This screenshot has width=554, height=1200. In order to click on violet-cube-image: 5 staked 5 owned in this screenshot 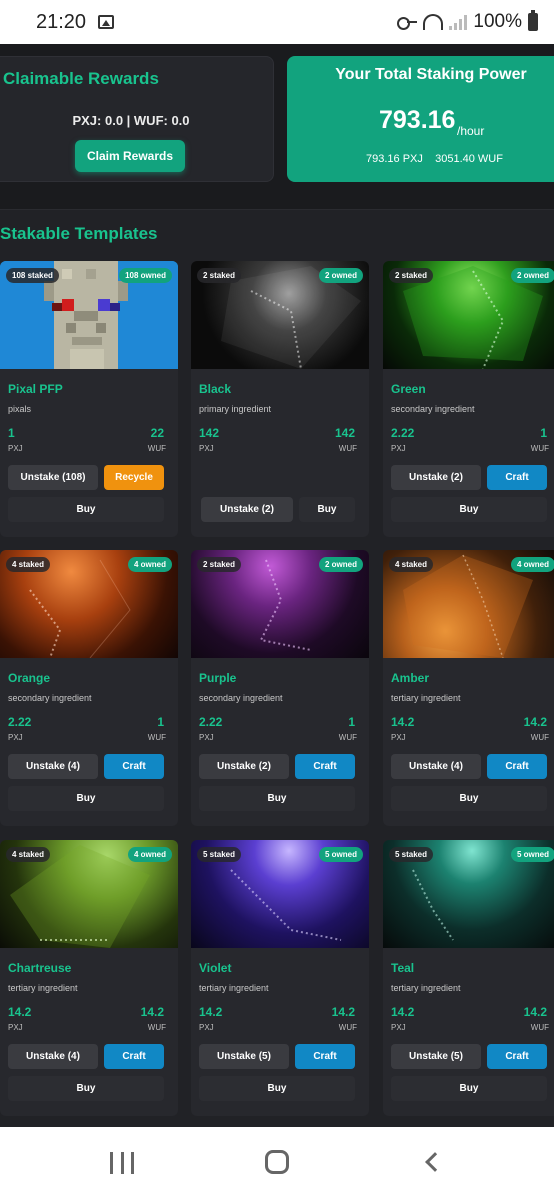, I will do `click(280, 894)`.